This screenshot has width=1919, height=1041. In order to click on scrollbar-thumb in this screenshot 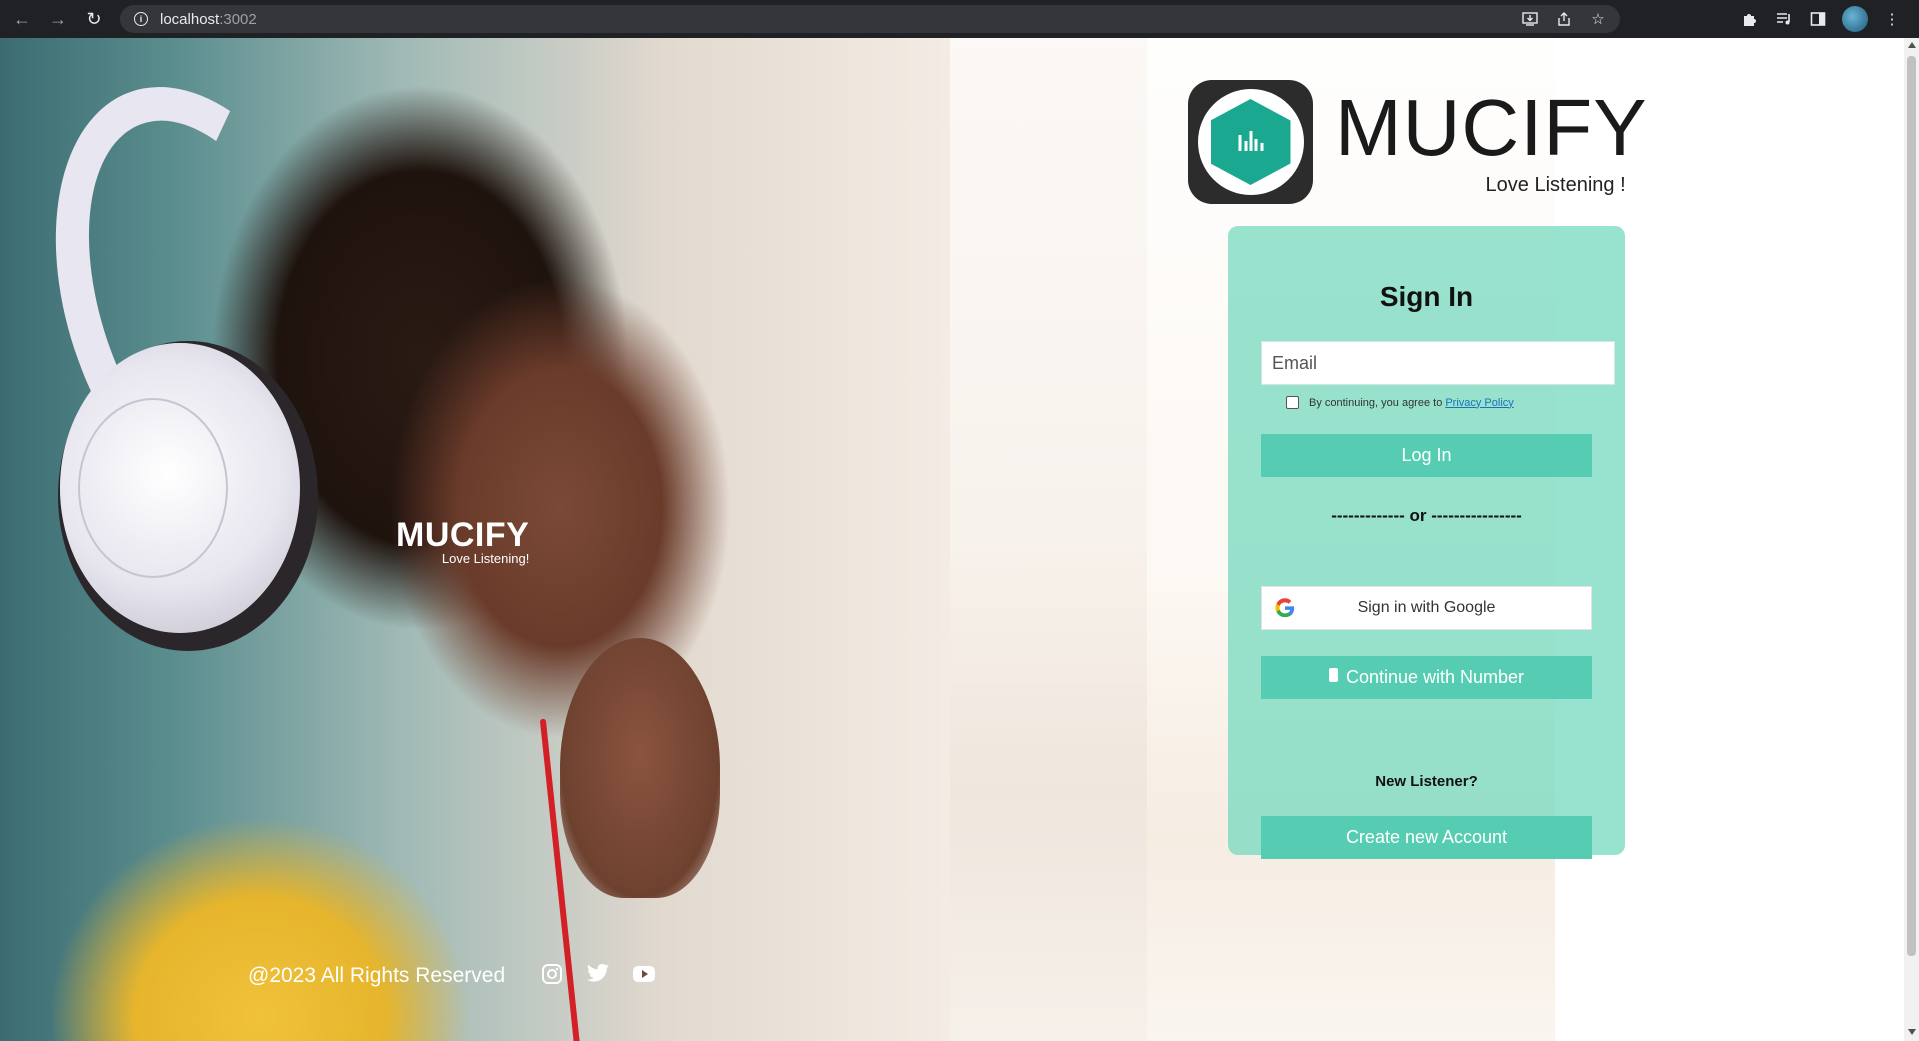, I will do `click(1911, 506)`.